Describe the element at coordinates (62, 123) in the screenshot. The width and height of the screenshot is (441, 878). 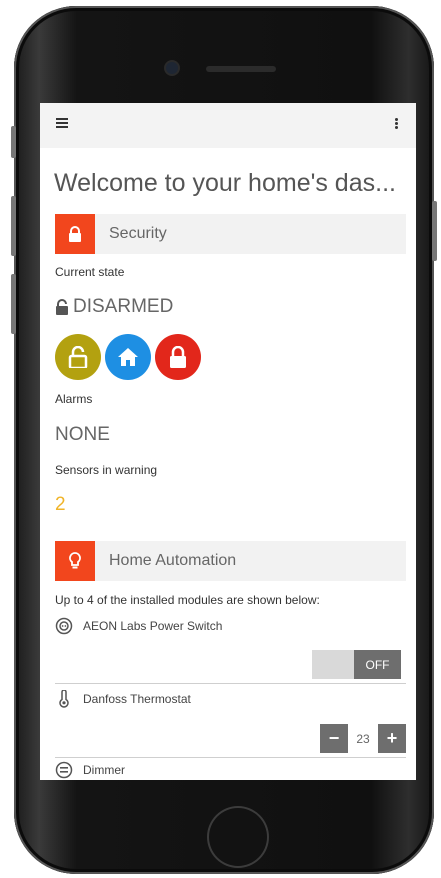
I see `hamburger-menu-icon` at that location.